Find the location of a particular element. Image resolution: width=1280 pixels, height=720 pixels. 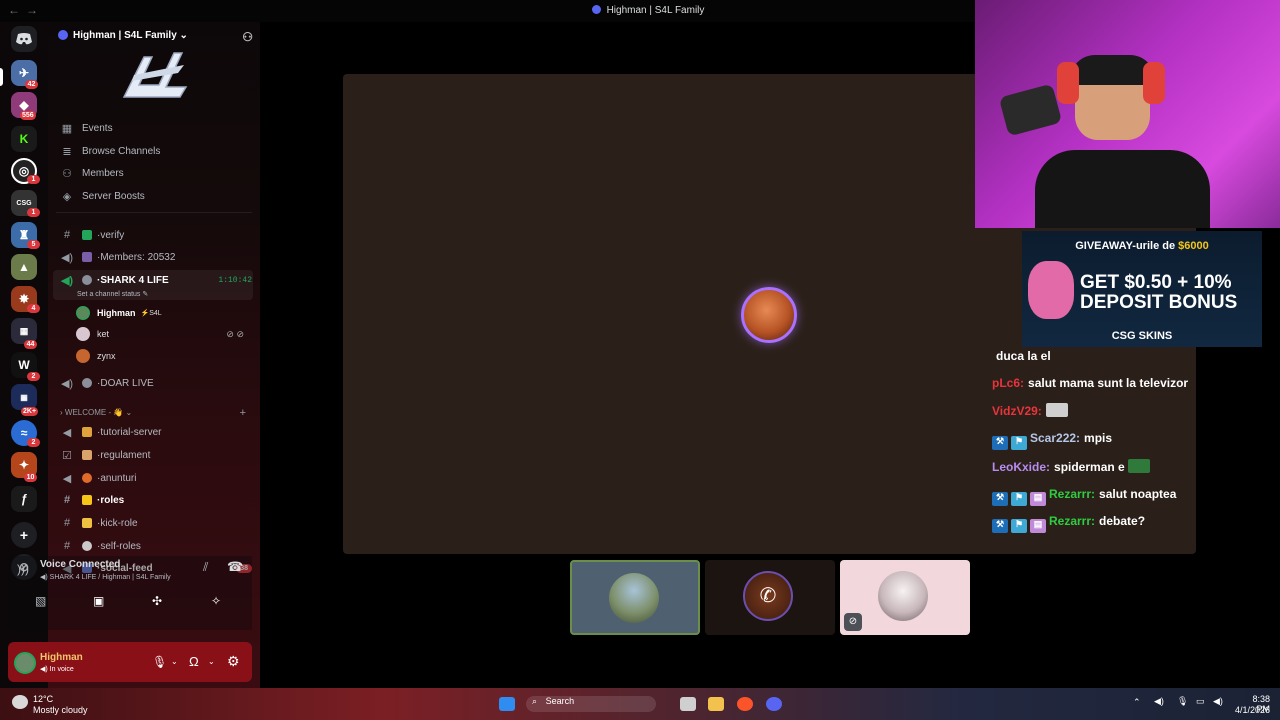

channel-shark-4-life: ◀) · SHARK 4 LIFE 1:10:42 is located at coordinates (153, 280).